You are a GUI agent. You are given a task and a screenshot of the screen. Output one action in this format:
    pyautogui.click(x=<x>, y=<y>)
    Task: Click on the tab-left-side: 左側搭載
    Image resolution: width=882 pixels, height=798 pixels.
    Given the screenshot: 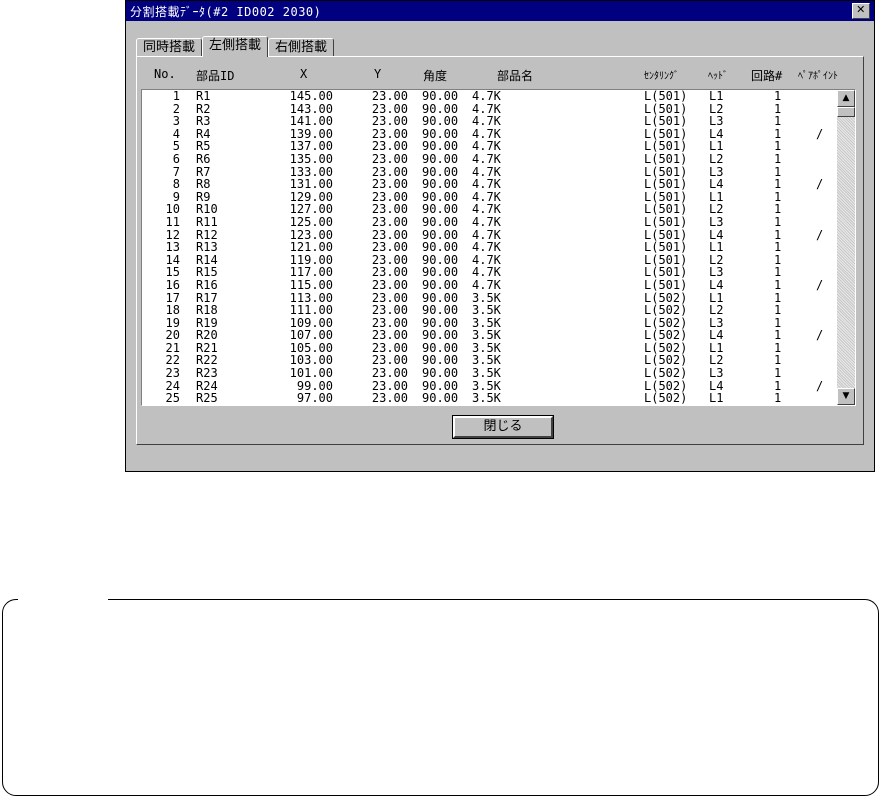 What is the action you would take?
    pyautogui.click(x=235, y=46)
    